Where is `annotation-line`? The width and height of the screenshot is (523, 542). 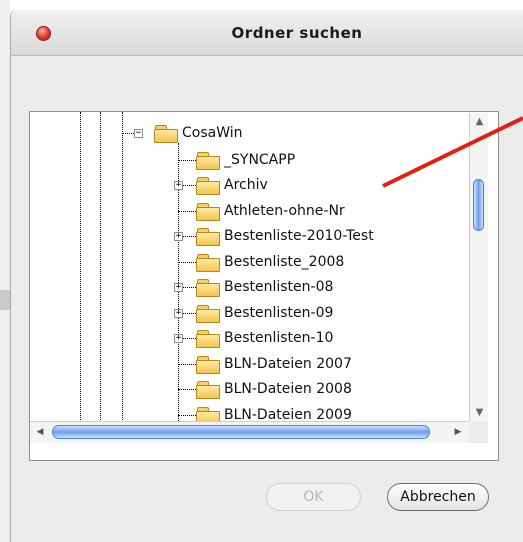 annotation-line is located at coordinates (452, 152).